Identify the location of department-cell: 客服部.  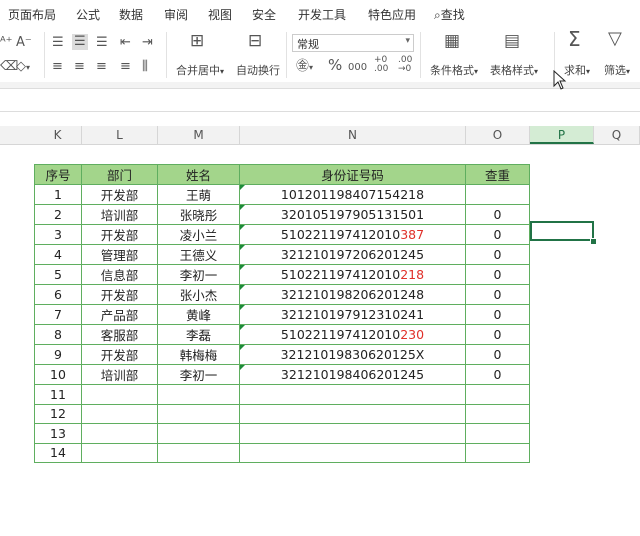
(119, 334).